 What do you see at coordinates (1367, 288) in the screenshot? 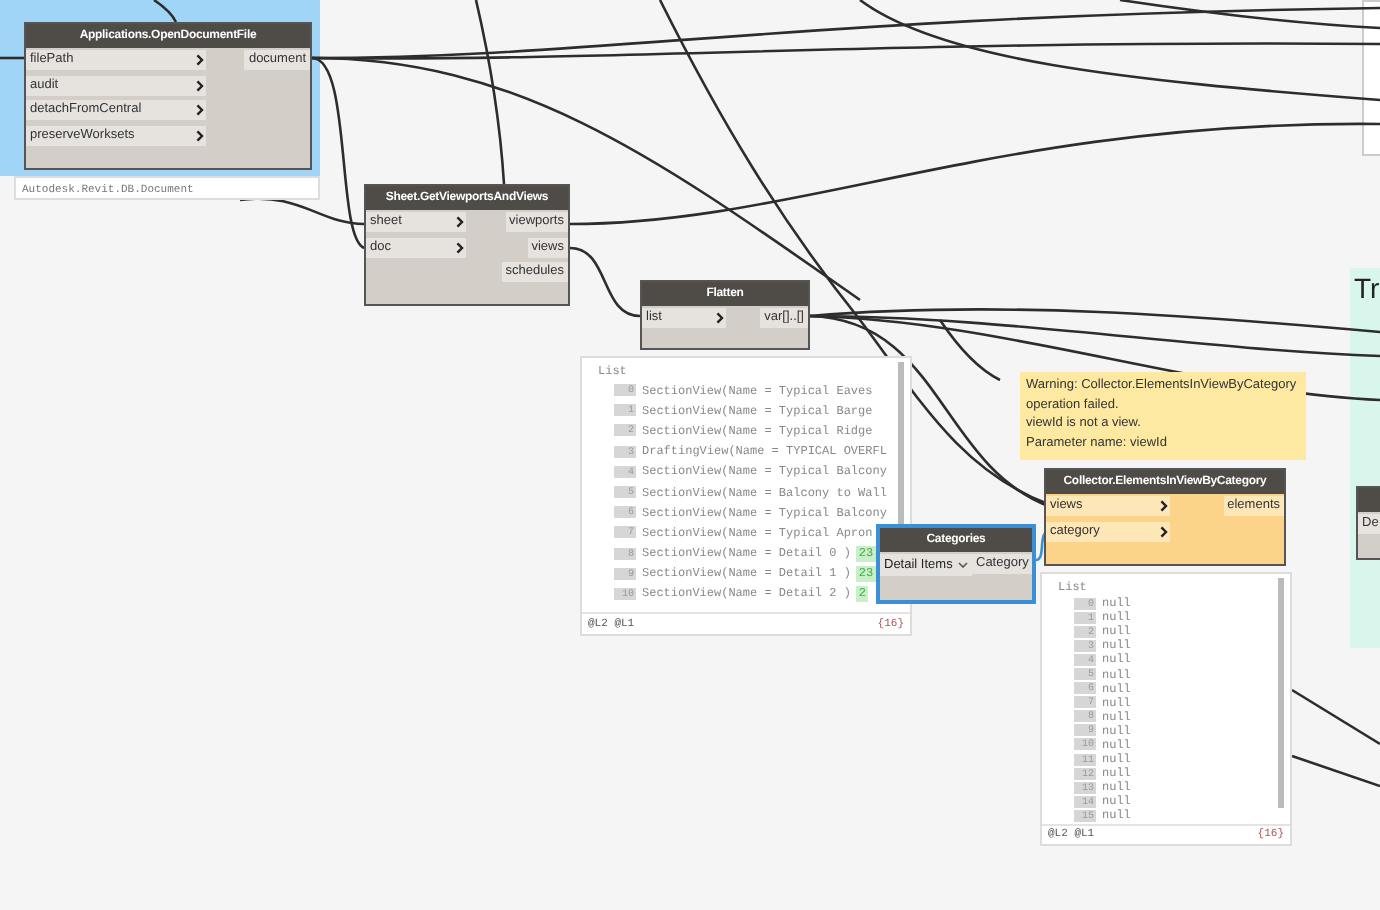
I see `group-title: Tr` at bounding box center [1367, 288].